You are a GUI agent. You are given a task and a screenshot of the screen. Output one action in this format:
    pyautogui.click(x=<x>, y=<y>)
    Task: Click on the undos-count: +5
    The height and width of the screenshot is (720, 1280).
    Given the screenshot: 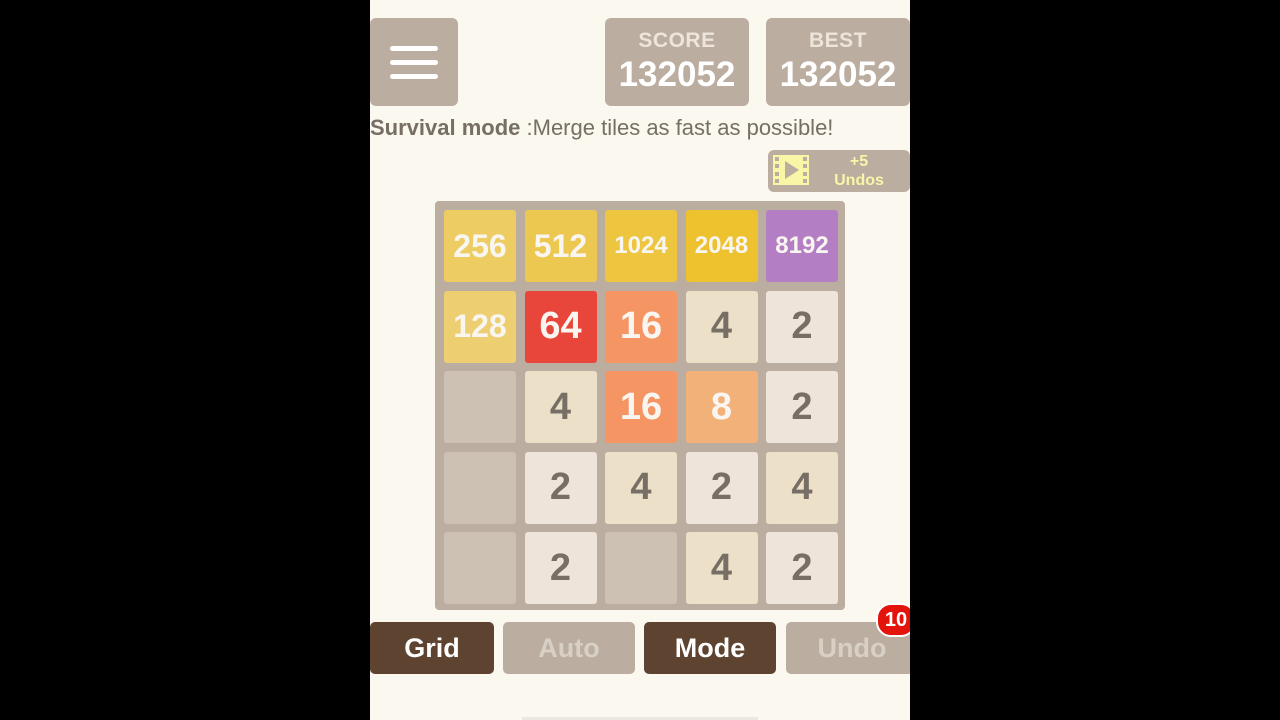 What is the action you would take?
    pyautogui.click(x=859, y=161)
    